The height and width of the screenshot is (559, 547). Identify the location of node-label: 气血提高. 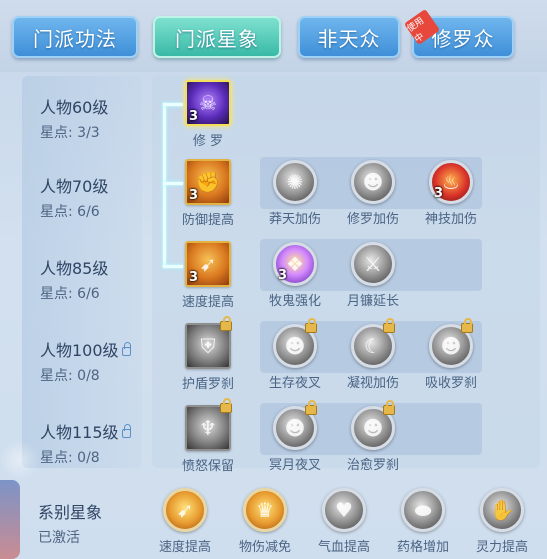
(343, 547).